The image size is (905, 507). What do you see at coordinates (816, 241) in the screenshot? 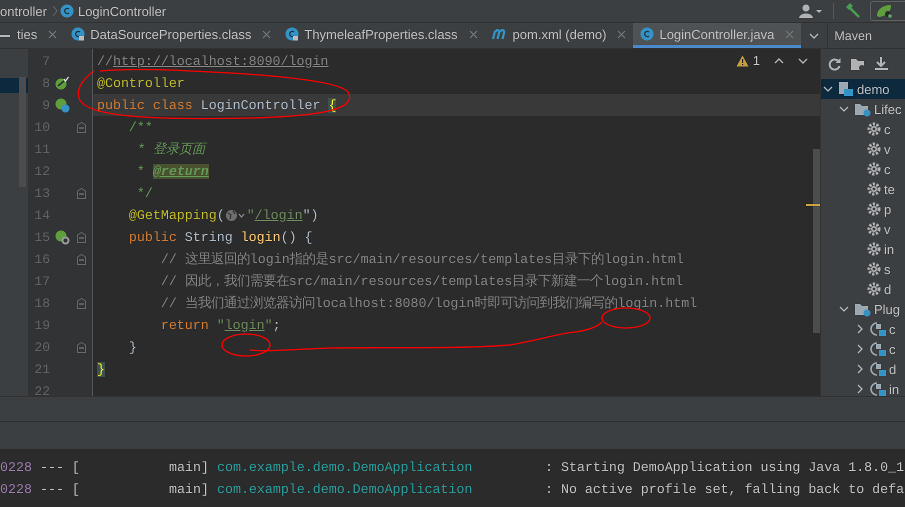
I see `scrollbar` at bounding box center [816, 241].